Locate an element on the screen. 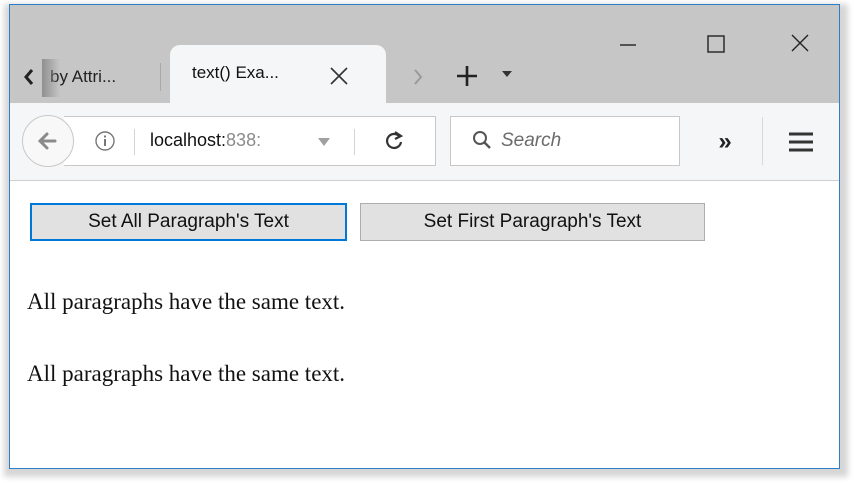 Image resolution: width=856 pixels, height=483 pixels. set-all-paragraphs-button: Set All Paragraph's Text is located at coordinates (188, 222).